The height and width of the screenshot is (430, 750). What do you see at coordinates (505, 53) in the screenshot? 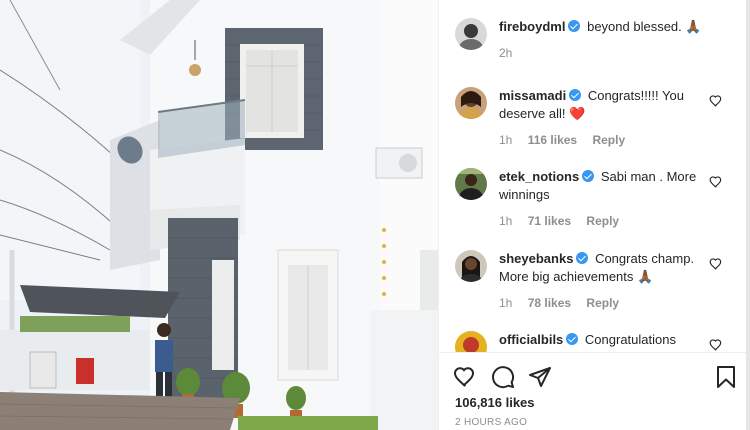
I see `caption-time: 2h` at bounding box center [505, 53].